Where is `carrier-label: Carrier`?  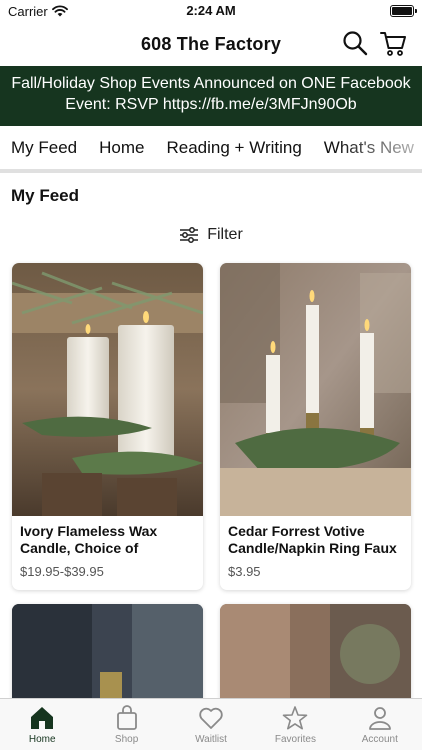
carrier-label: Carrier is located at coordinates (28, 11).